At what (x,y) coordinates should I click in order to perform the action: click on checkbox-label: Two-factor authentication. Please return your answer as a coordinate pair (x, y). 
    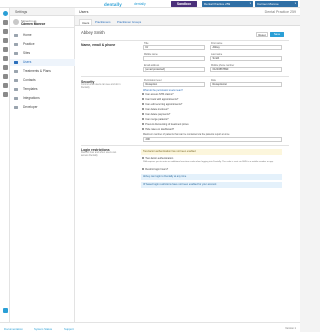
    Looking at the image, I should click on (159, 158).